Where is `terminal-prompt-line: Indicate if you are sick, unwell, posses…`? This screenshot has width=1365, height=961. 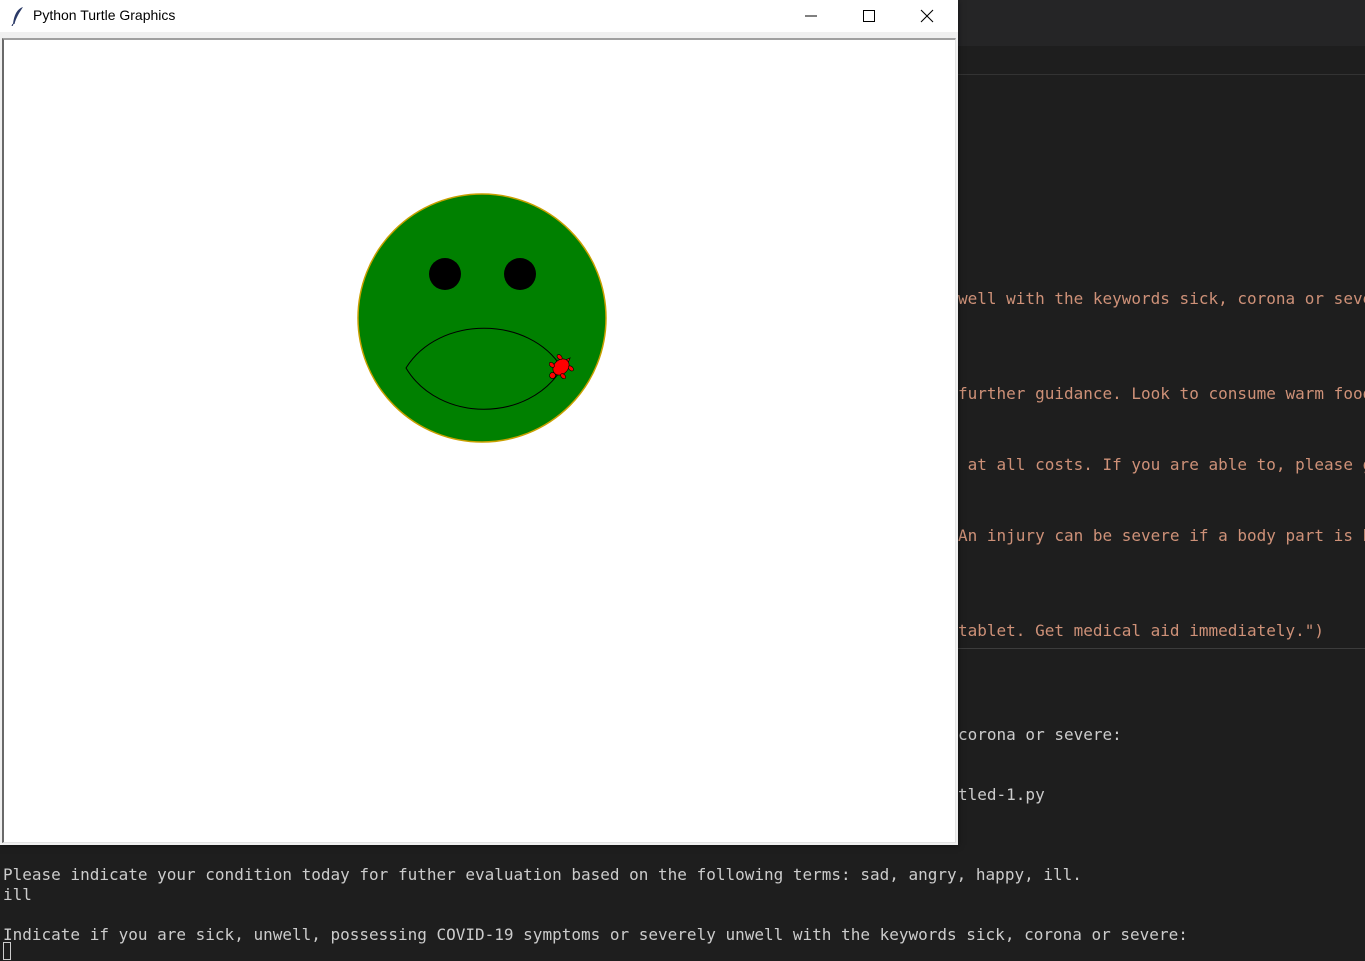 terminal-prompt-line: Indicate if you are sick, unwell, posses… is located at coordinates (595, 934).